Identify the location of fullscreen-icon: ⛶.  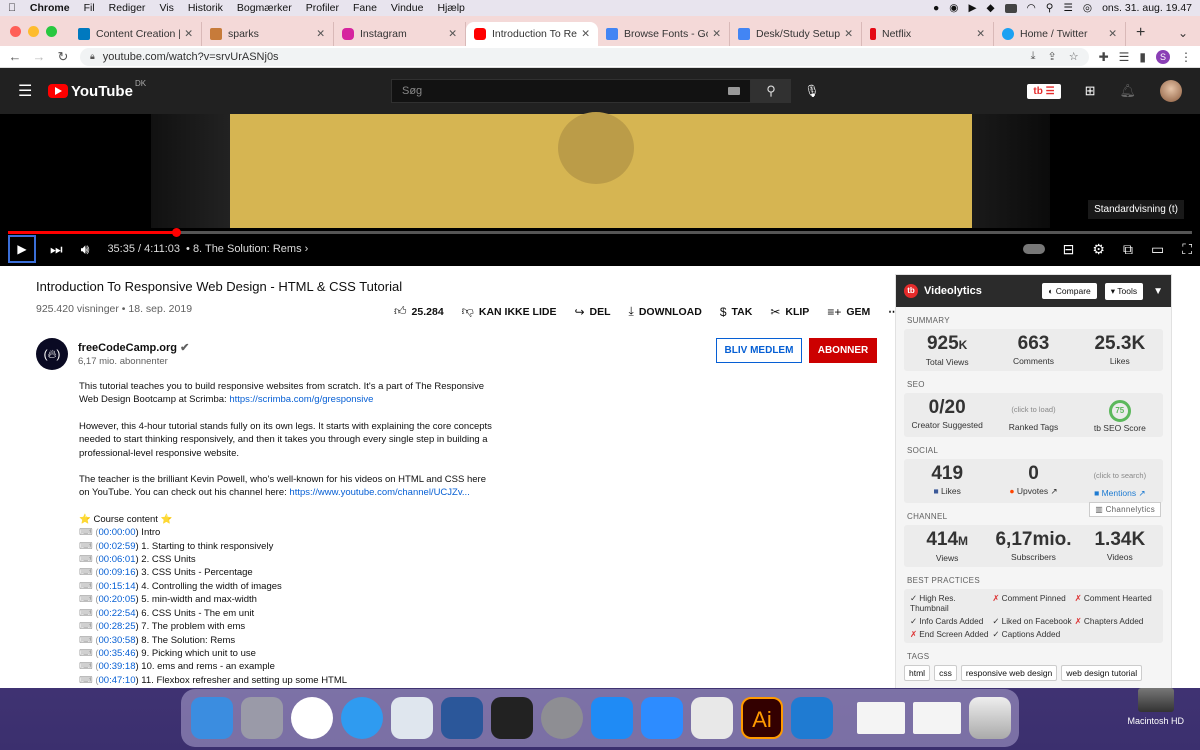
(1187, 249).